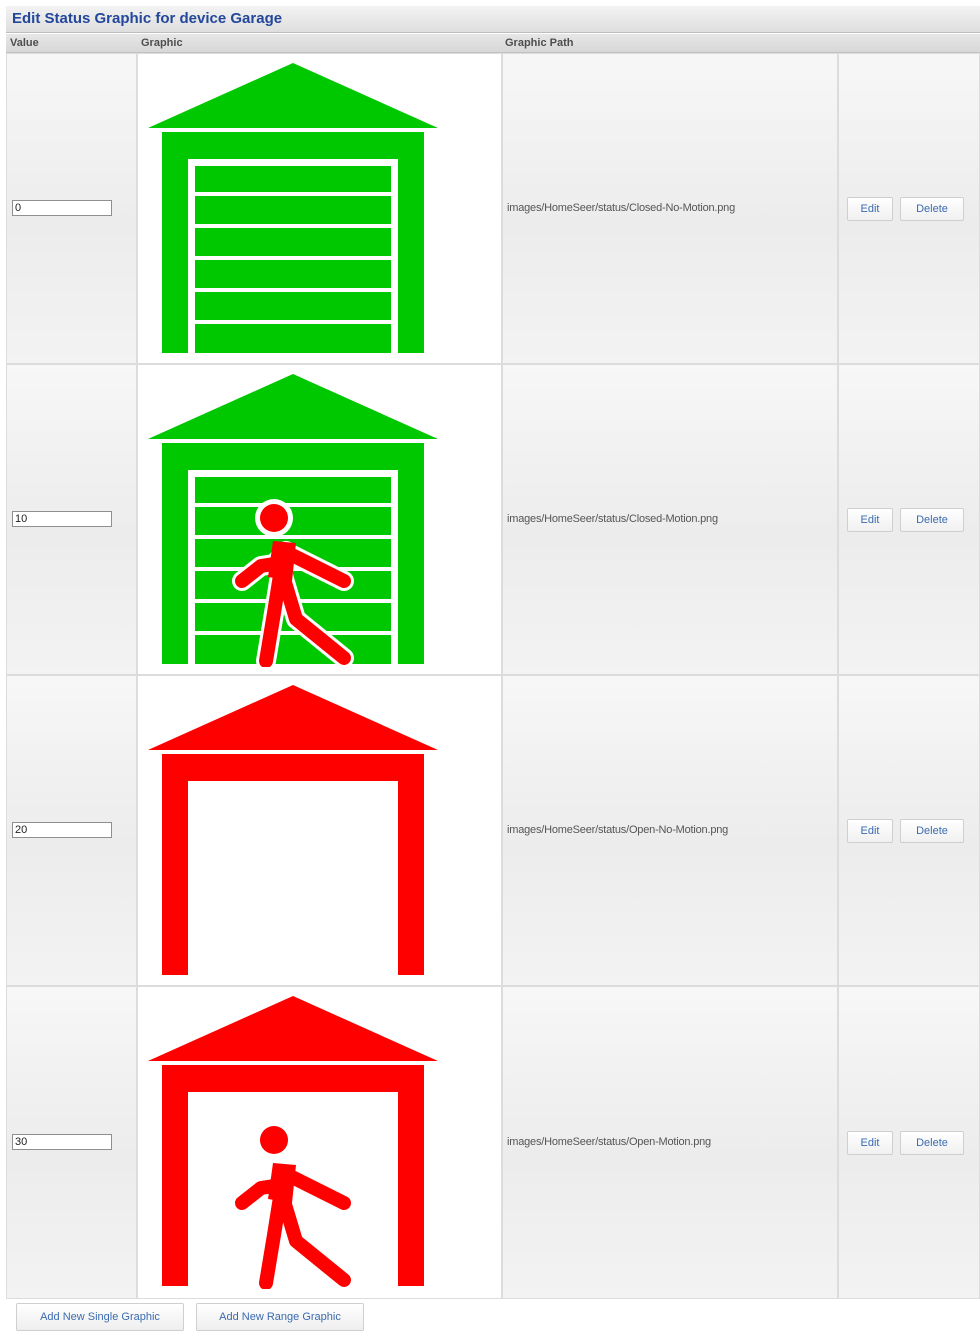  I want to click on garage-closed-motion-icon, so click(296, 521).